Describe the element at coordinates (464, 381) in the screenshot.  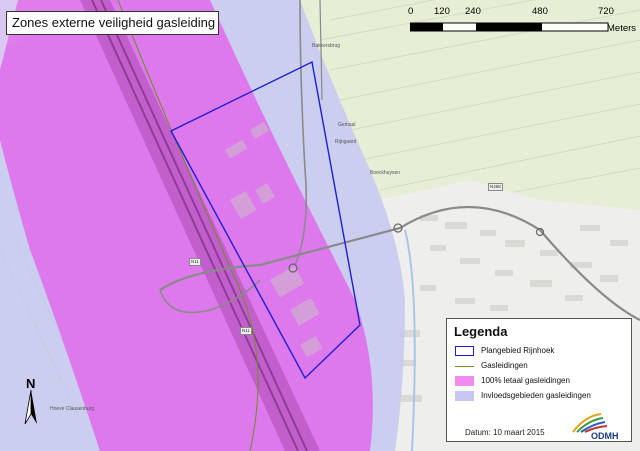
I see `legend-swatch-letaal` at that location.